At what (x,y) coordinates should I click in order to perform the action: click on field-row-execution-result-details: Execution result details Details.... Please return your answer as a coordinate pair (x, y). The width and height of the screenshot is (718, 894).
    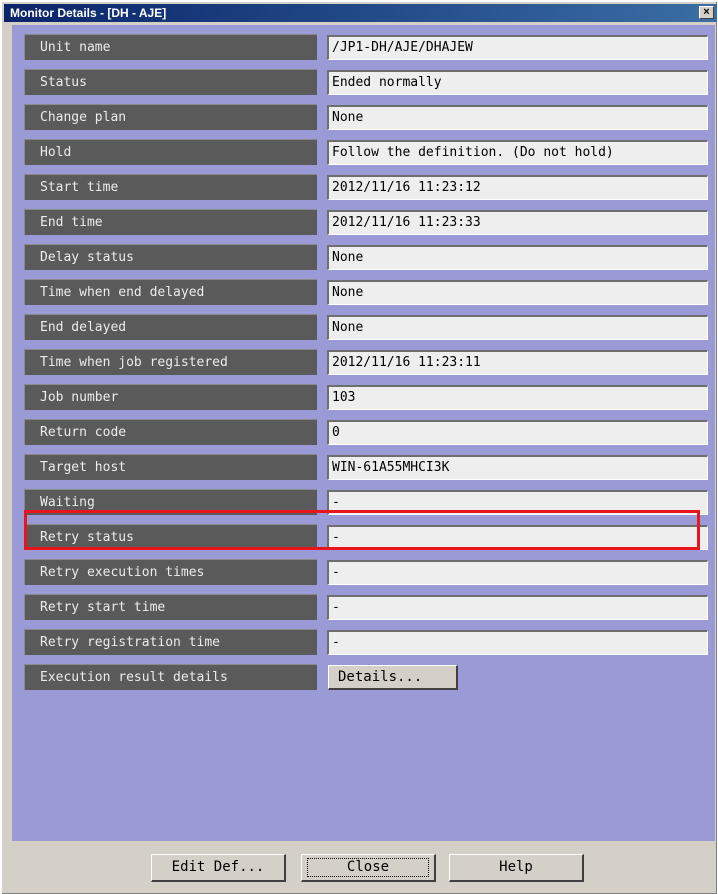
    Looking at the image, I should click on (363, 676).